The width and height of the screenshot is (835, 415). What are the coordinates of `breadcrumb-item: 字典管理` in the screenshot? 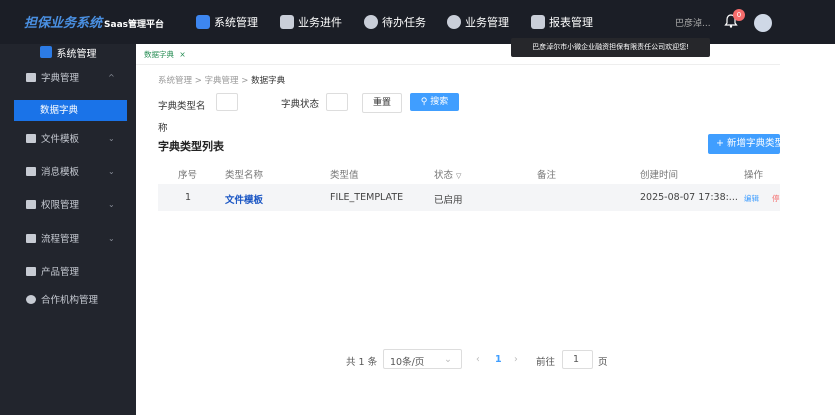 It's located at (222, 81).